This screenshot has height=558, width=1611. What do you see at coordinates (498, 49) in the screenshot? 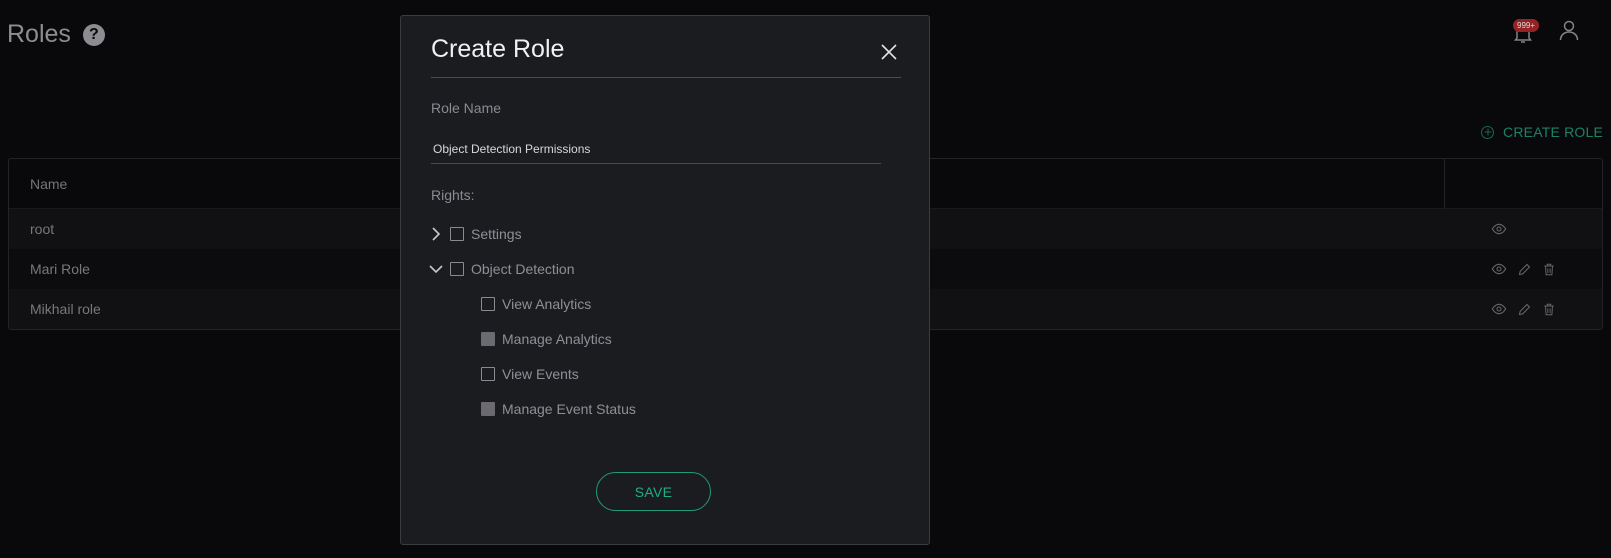
I see `dialog-title: Create Role` at bounding box center [498, 49].